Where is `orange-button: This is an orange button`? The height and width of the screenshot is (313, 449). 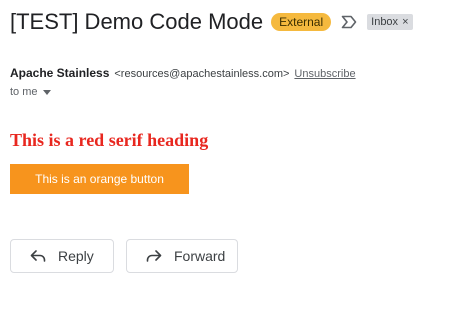
orange-button: This is an orange button is located at coordinates (99, 179).